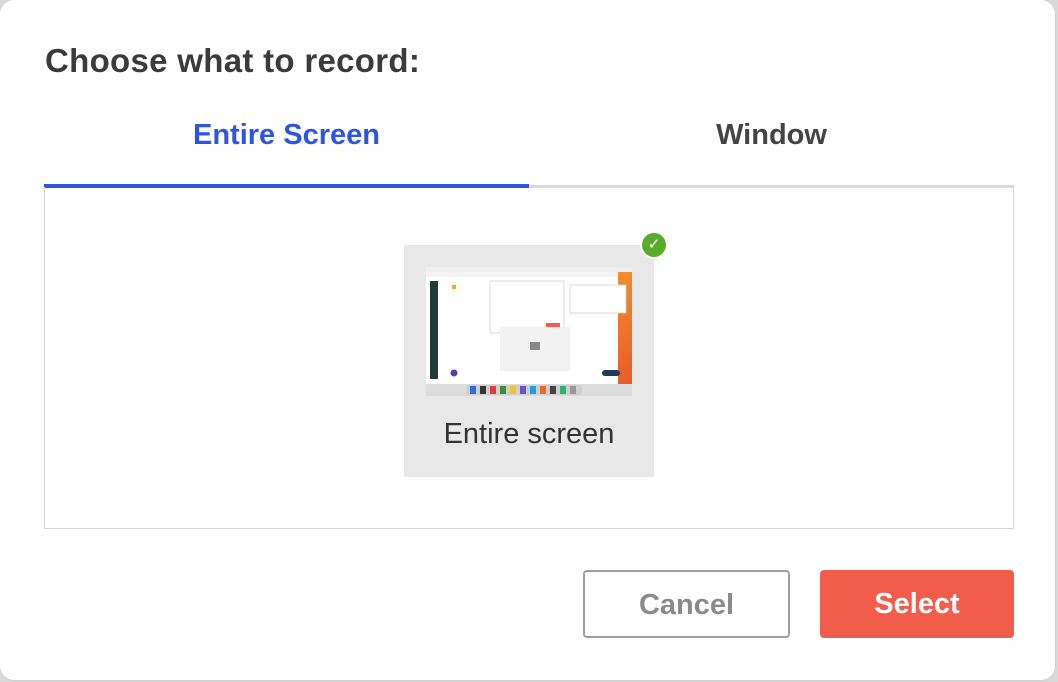 The width and height of the screenshot is (1058, 682). Describe the element at coordinates (529, 434) in the screenshot. I see `source-label: Entire screen` at that location.